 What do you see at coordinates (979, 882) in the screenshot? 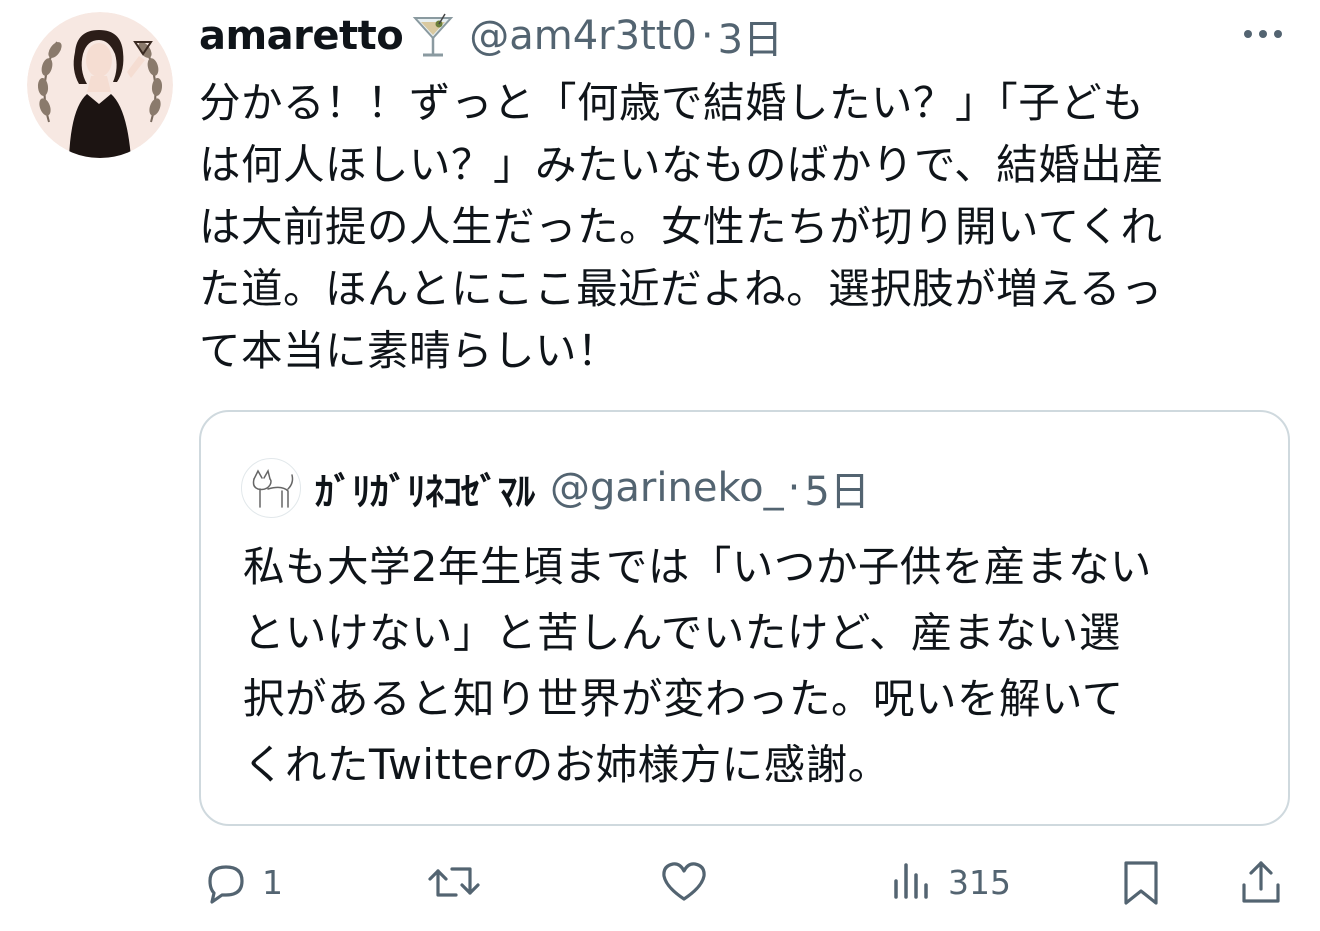
I see `views-count: 315` at bounding box center [979, 882].